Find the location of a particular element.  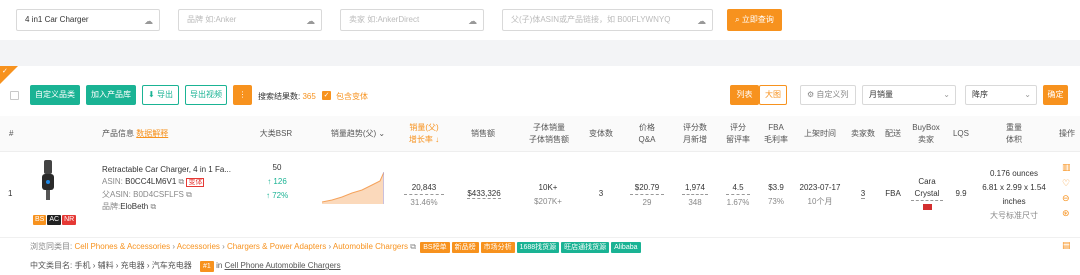

breadcrumb-item: Cell Phones & Accessories is located at coordinates (122, 246).